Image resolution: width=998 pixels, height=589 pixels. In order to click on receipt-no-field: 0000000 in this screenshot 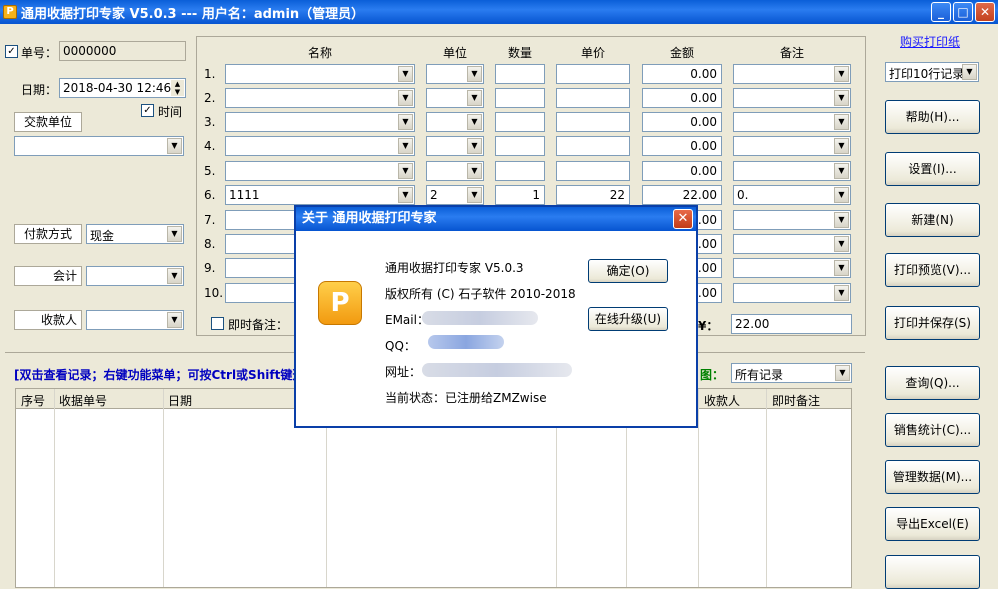, I will do `click(122, 51)`.